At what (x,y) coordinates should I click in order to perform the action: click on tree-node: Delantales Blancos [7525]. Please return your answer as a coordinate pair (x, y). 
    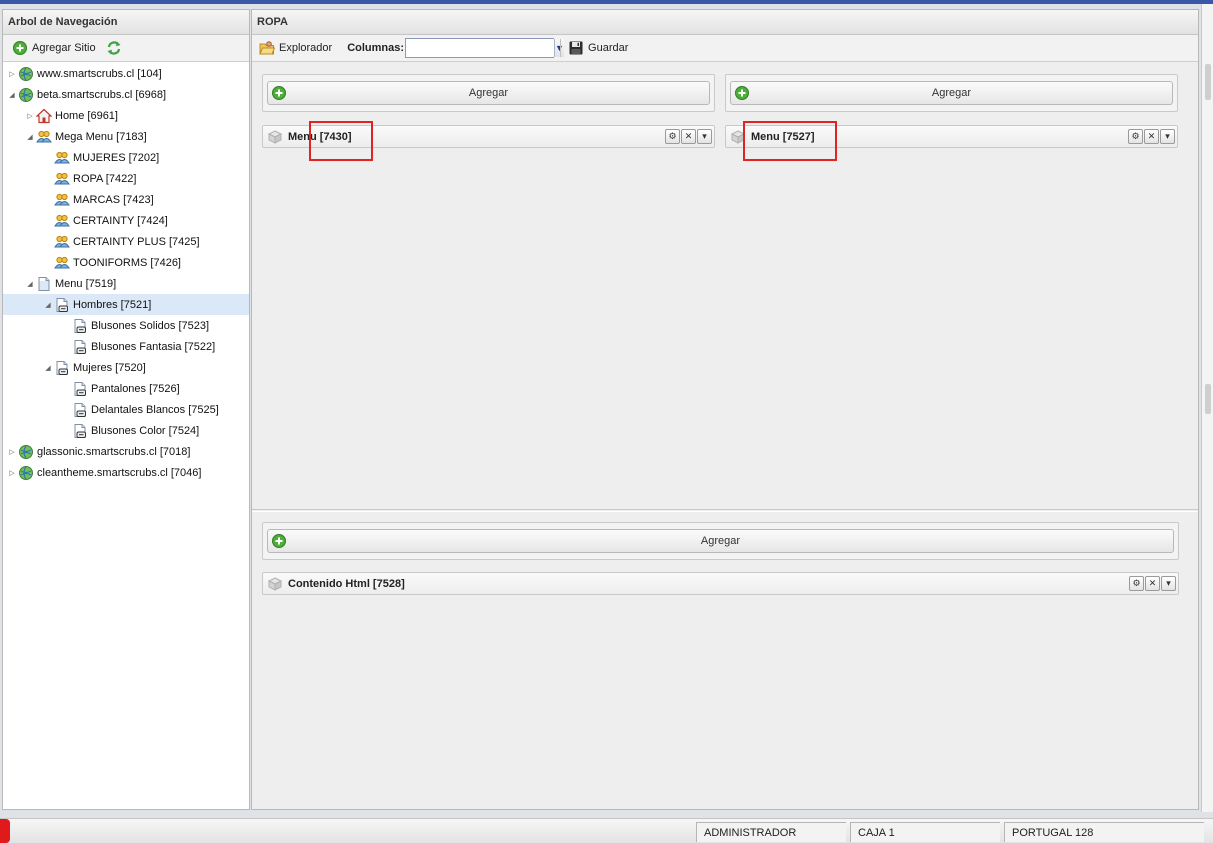
    Looking at the image, I should click on (126, 409).